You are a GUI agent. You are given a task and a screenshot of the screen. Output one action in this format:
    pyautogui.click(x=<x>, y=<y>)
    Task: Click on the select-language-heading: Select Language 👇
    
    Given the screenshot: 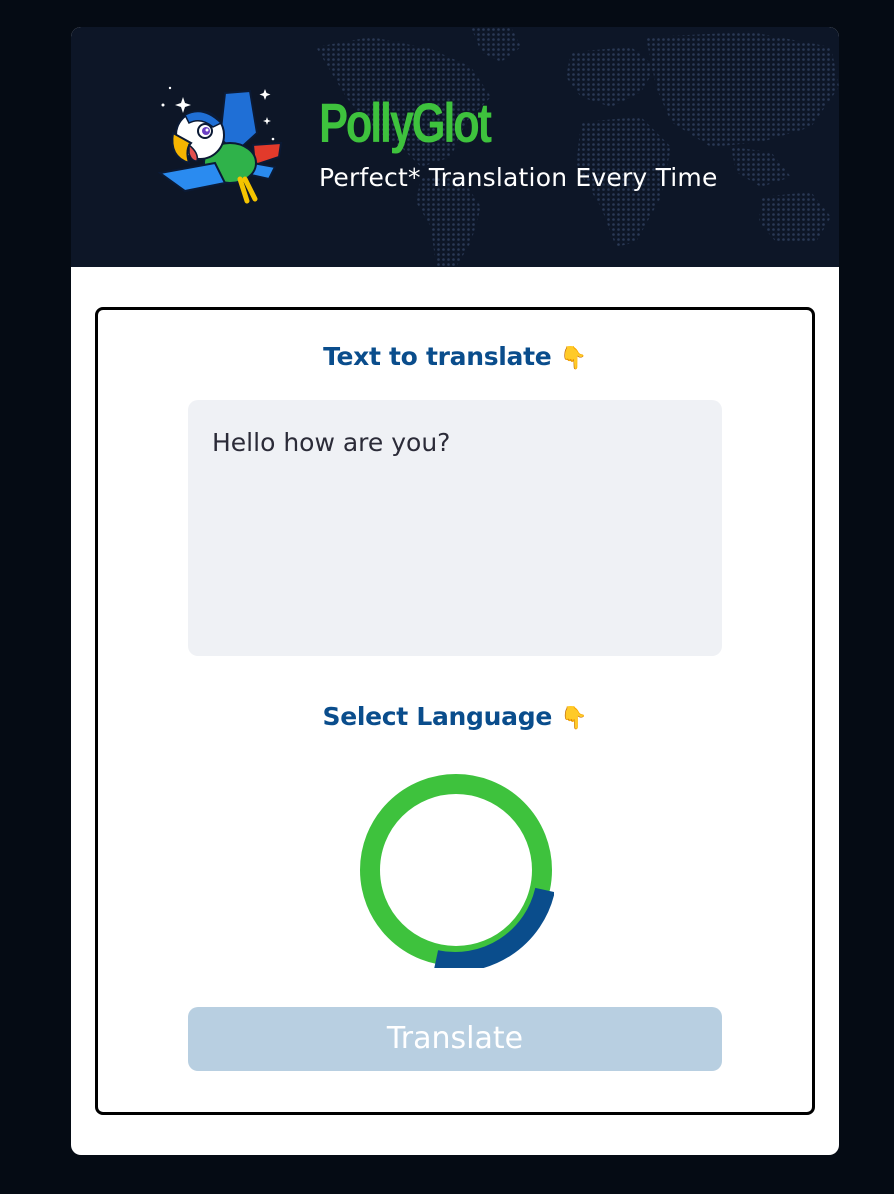 What is the action you would take?
    pyautogui.click(x=455, y=718)
    